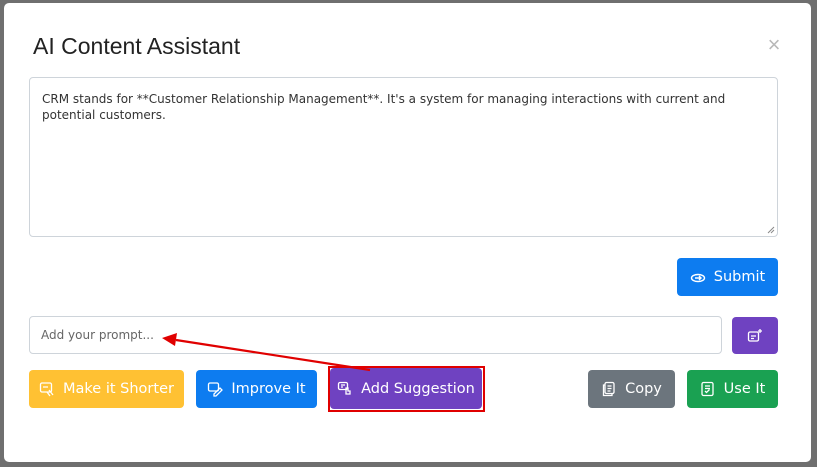  I want to click on improve-it-button: Improve It, so click(256, 389).